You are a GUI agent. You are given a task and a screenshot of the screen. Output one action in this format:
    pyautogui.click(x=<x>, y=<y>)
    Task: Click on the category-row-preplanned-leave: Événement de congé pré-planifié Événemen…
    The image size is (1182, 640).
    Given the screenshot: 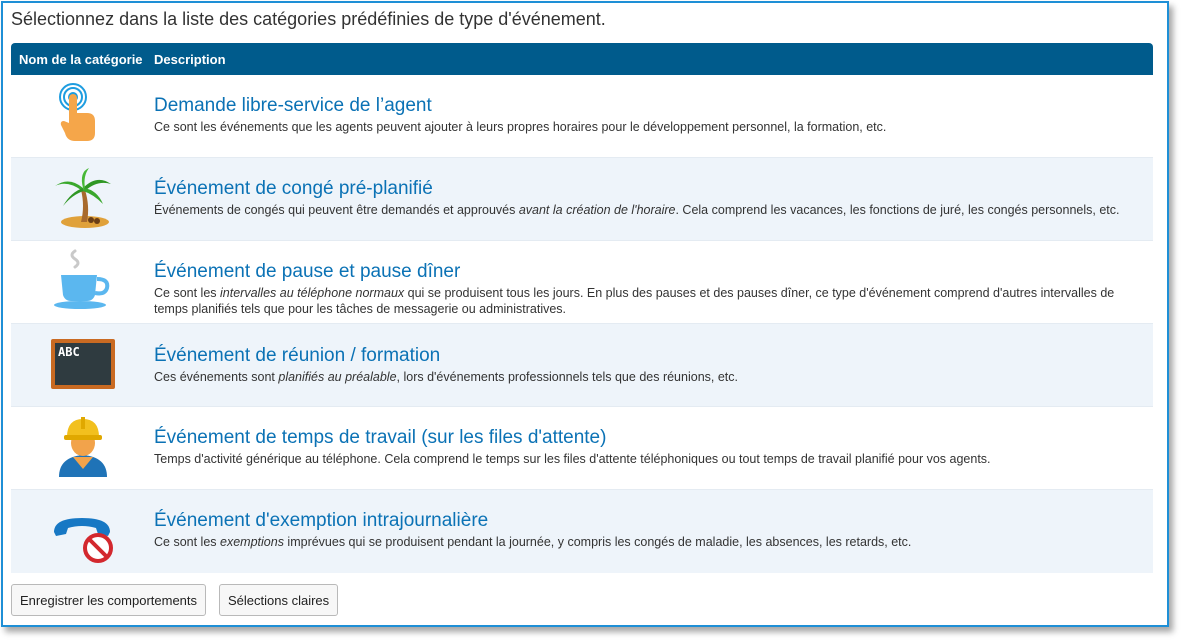 What is the action you would take?
    pyautogui.click(x=582, y=199)
    